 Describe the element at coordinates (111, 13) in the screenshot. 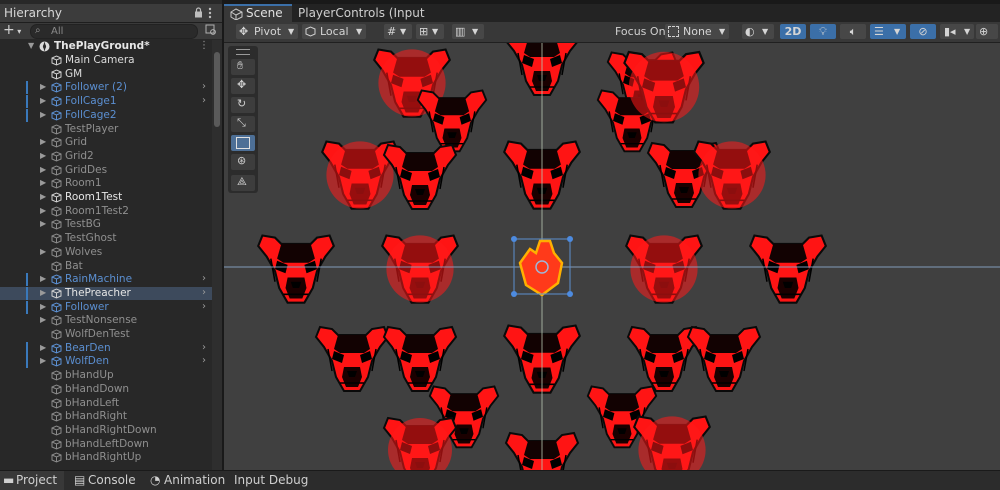

I see `hierarchy-tab: Hierarchy` at that location.